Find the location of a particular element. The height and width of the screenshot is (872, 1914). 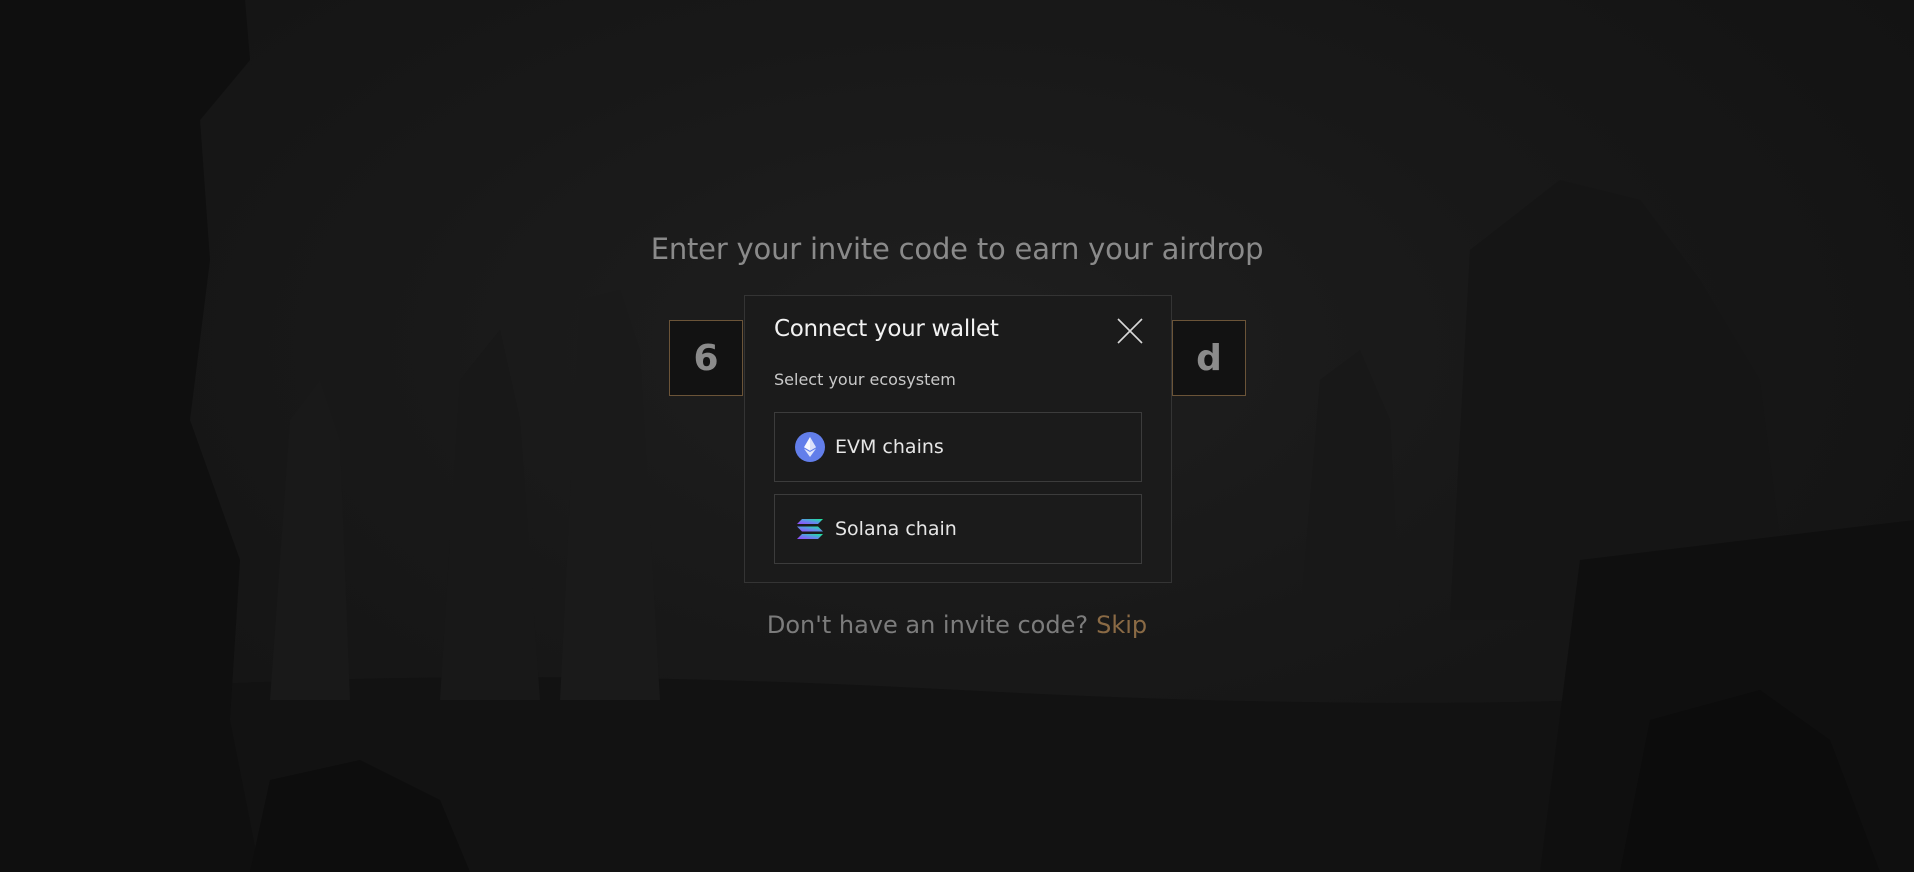

solana-icon is located at coordinates (810, 529).